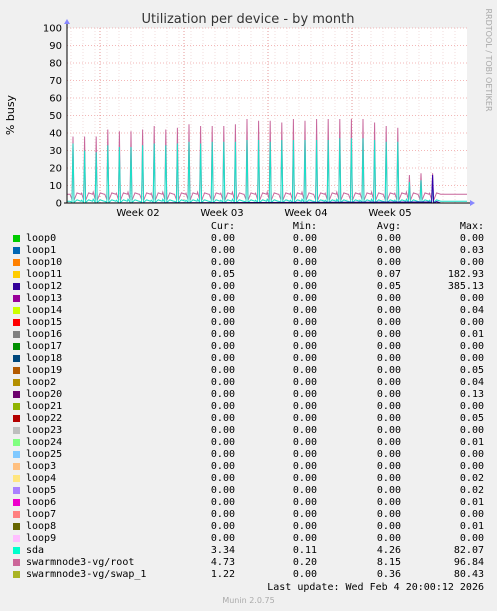 This screenshot has height=611, width=497. What do you see at coordinates (248, 347) in the screenshot?
I see `legend-row: loop17 0.00 0.00 0.00 0.00` at bounding box center [248, 347].